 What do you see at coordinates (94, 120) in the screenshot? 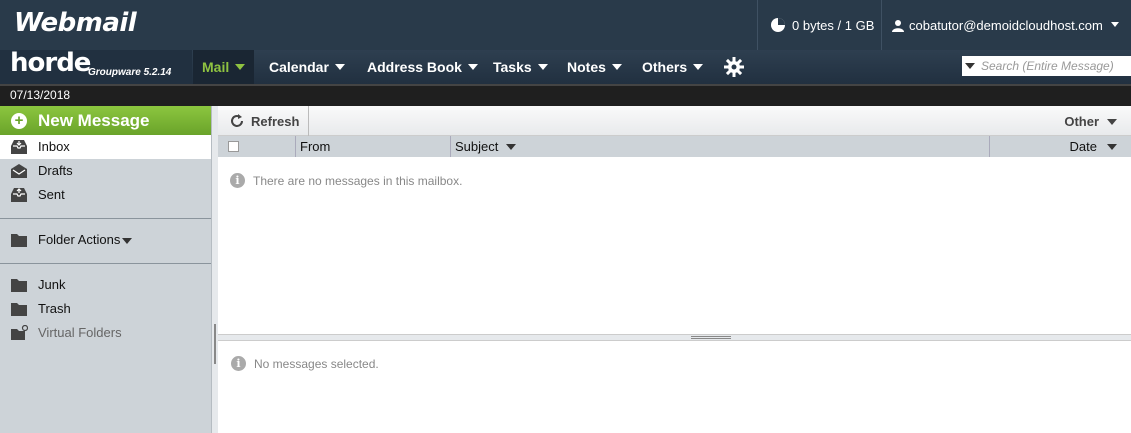
I see `new-message-label: New Message` at bounding box center [94, 120].